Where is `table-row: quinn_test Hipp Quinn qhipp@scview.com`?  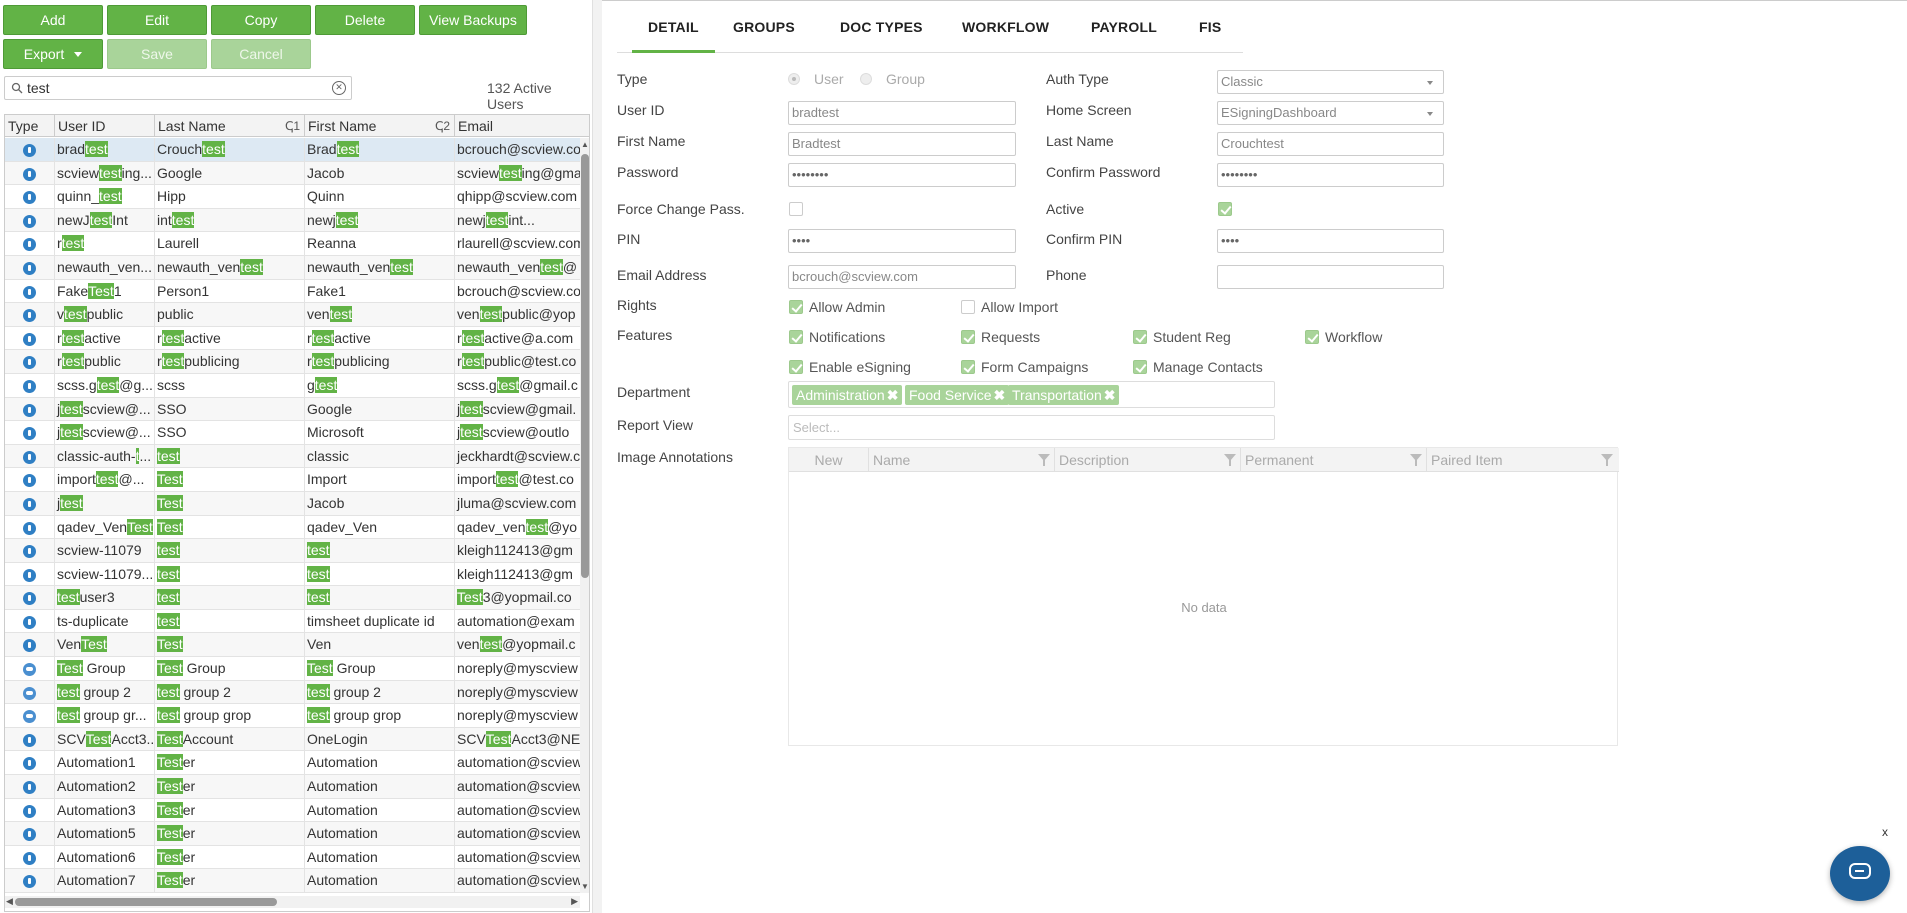 table-row: quinn_test Hipp Quinn qhipp@scview.com is located at coordinates (292, 197).